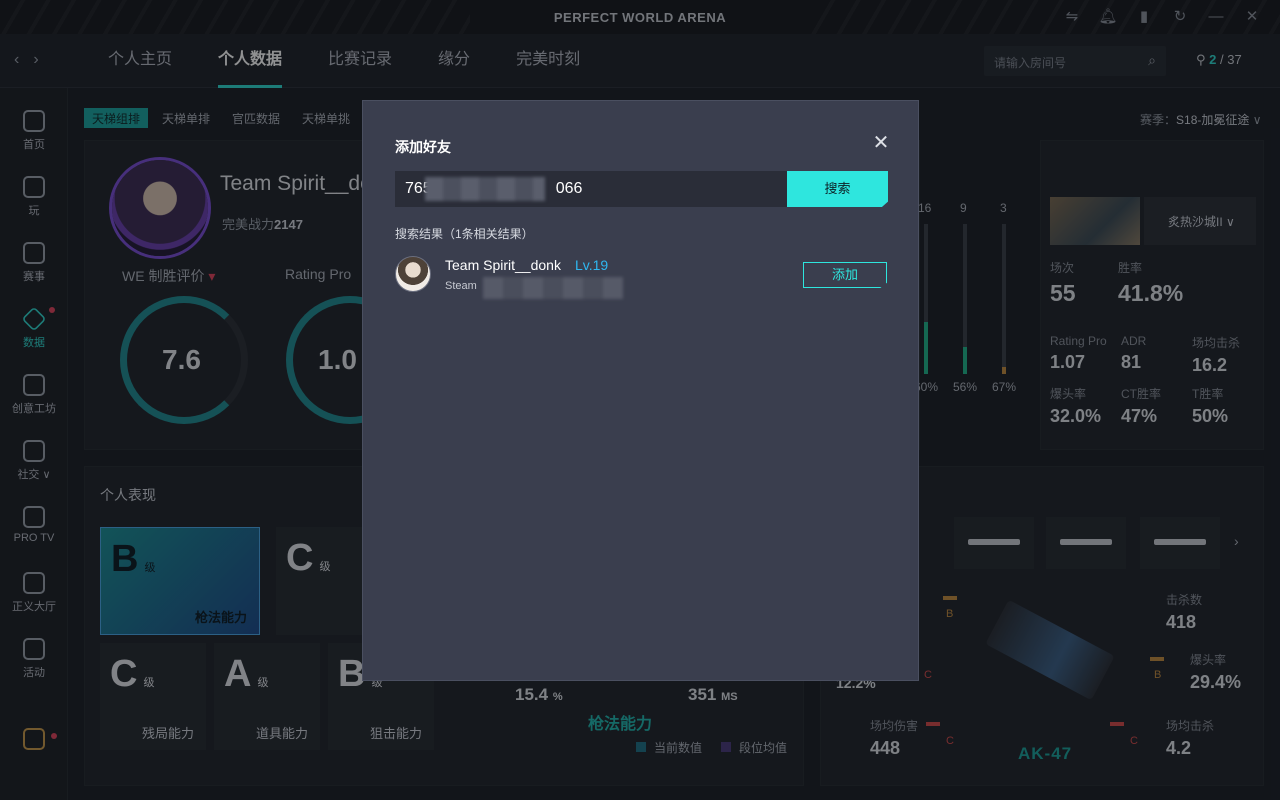 This screenshot has height=800, width=1280. What do you see at coordinates (461, 286) in the screenshot?
I see `result-platform: Steam` at bounding box center [461, 286].